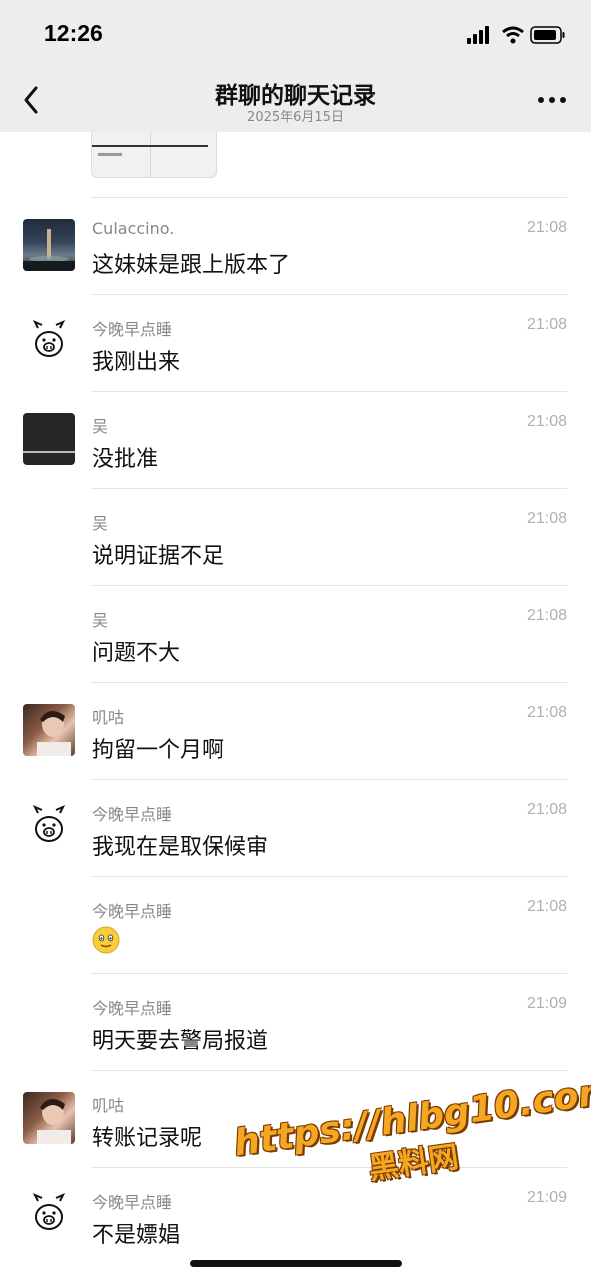 Image resolution: width=591 pixels, height=1280 pixels. I want to click on message-text: 不是嫖娼, so click(136, 1235).